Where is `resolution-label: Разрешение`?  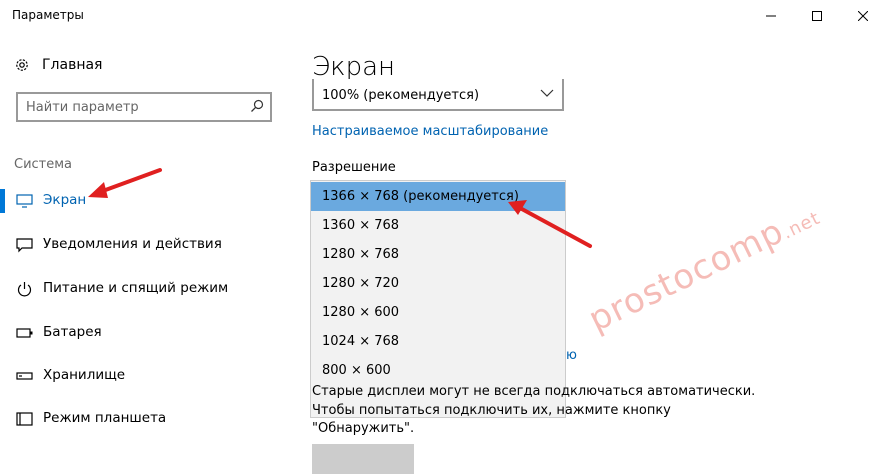 resolution-label: Разрешение is located at coordinates (354, 167).